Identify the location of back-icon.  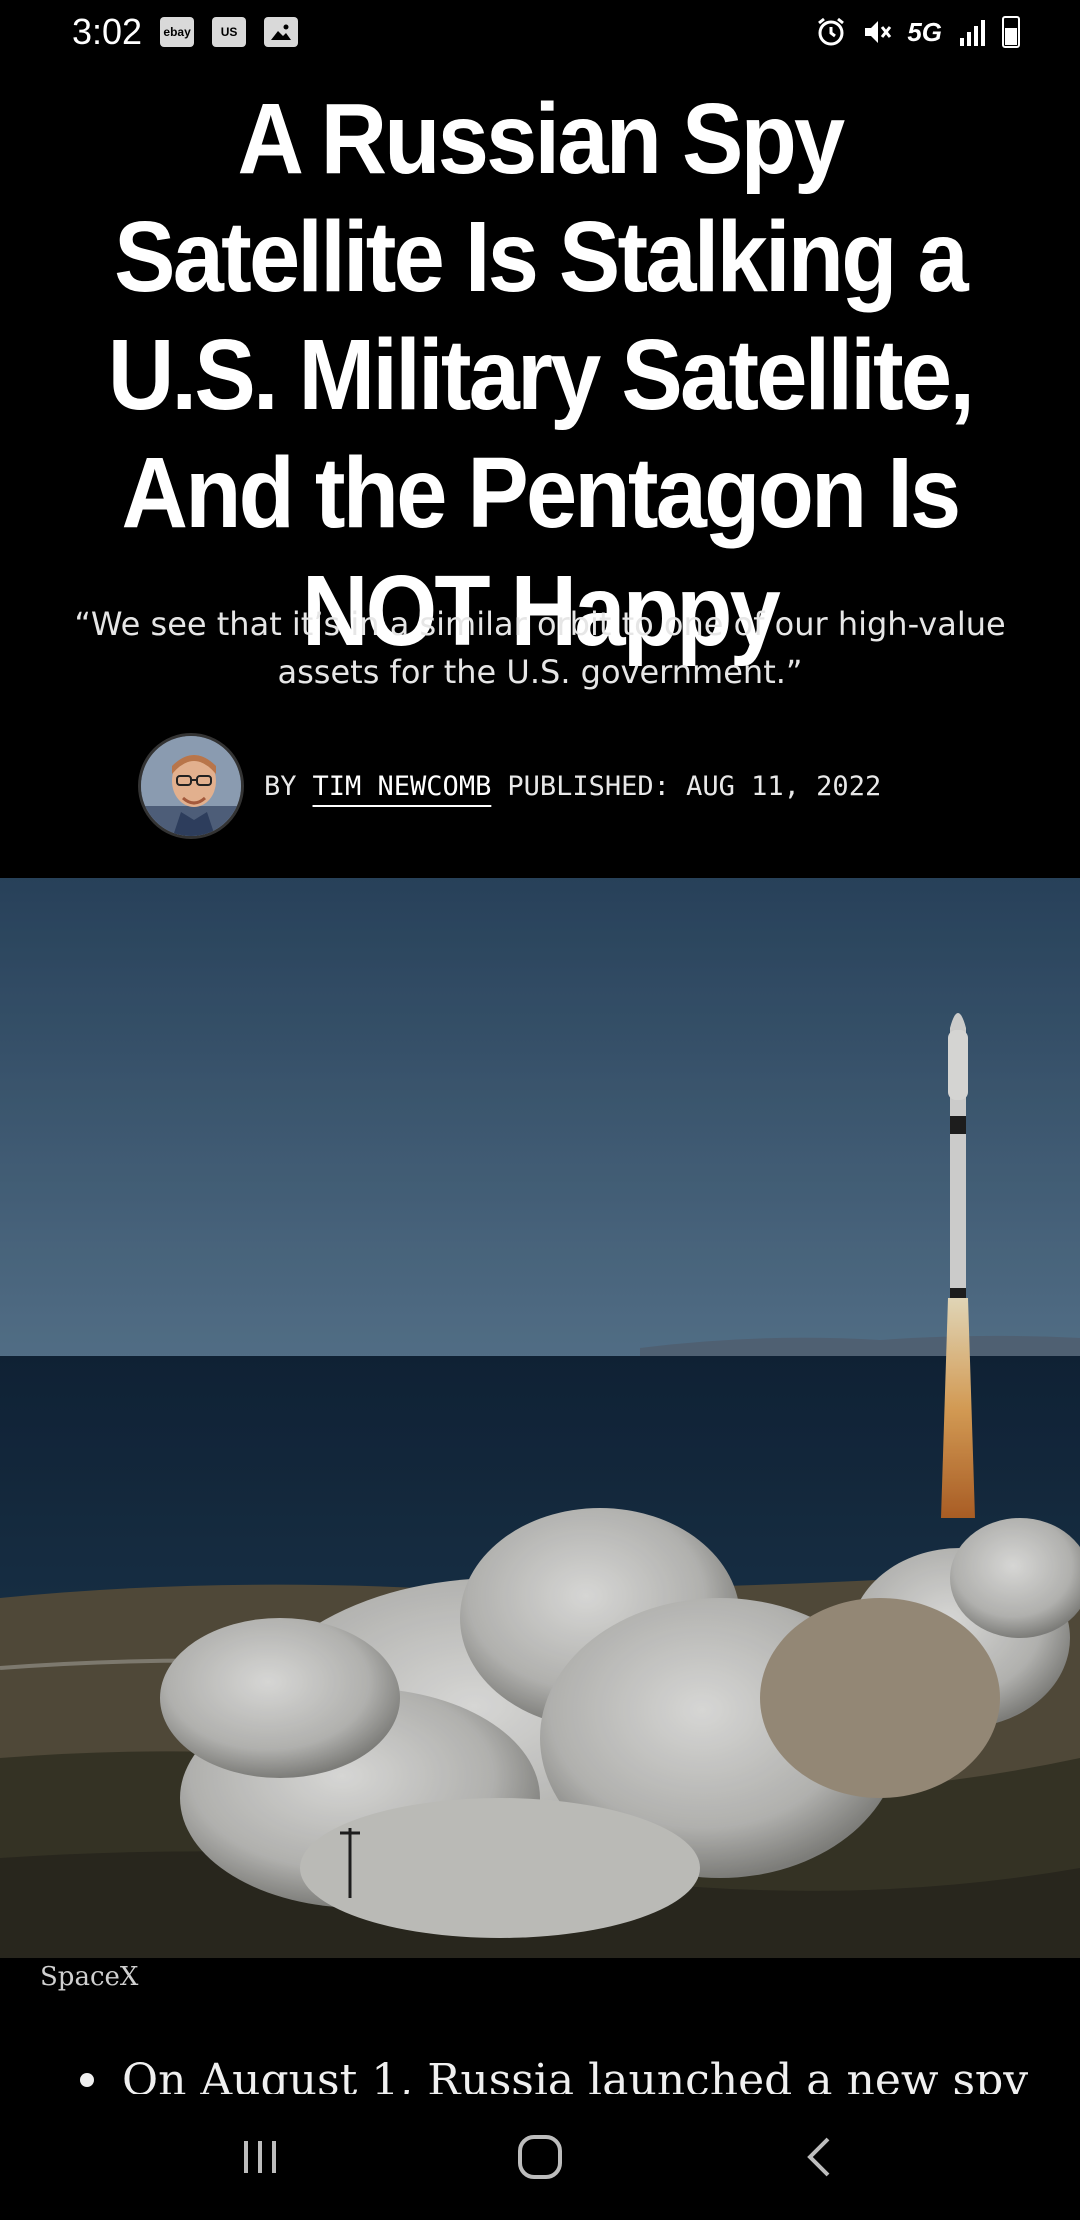
(818, 2157).